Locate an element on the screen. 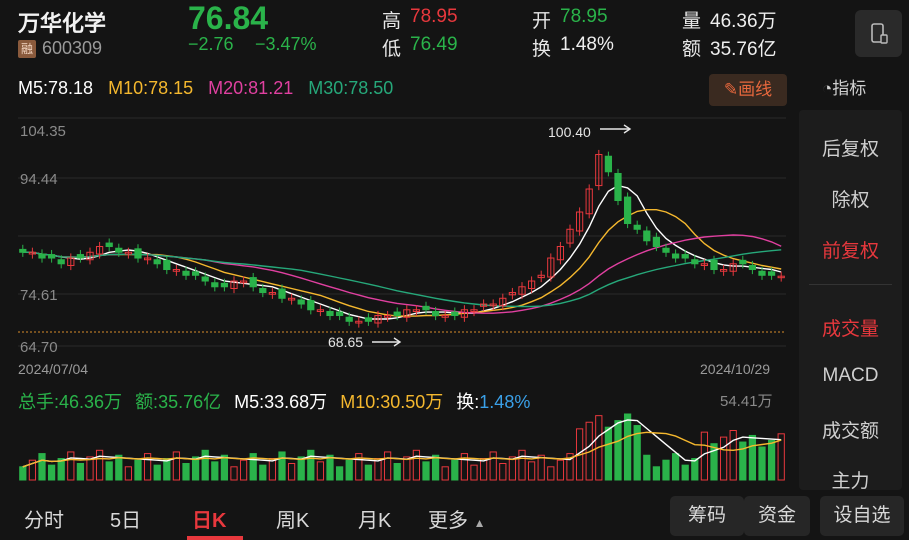 The width and height of the screenshot is (909, 540). ma5-label: M5:78.18 is located at coordinates (56, 88).